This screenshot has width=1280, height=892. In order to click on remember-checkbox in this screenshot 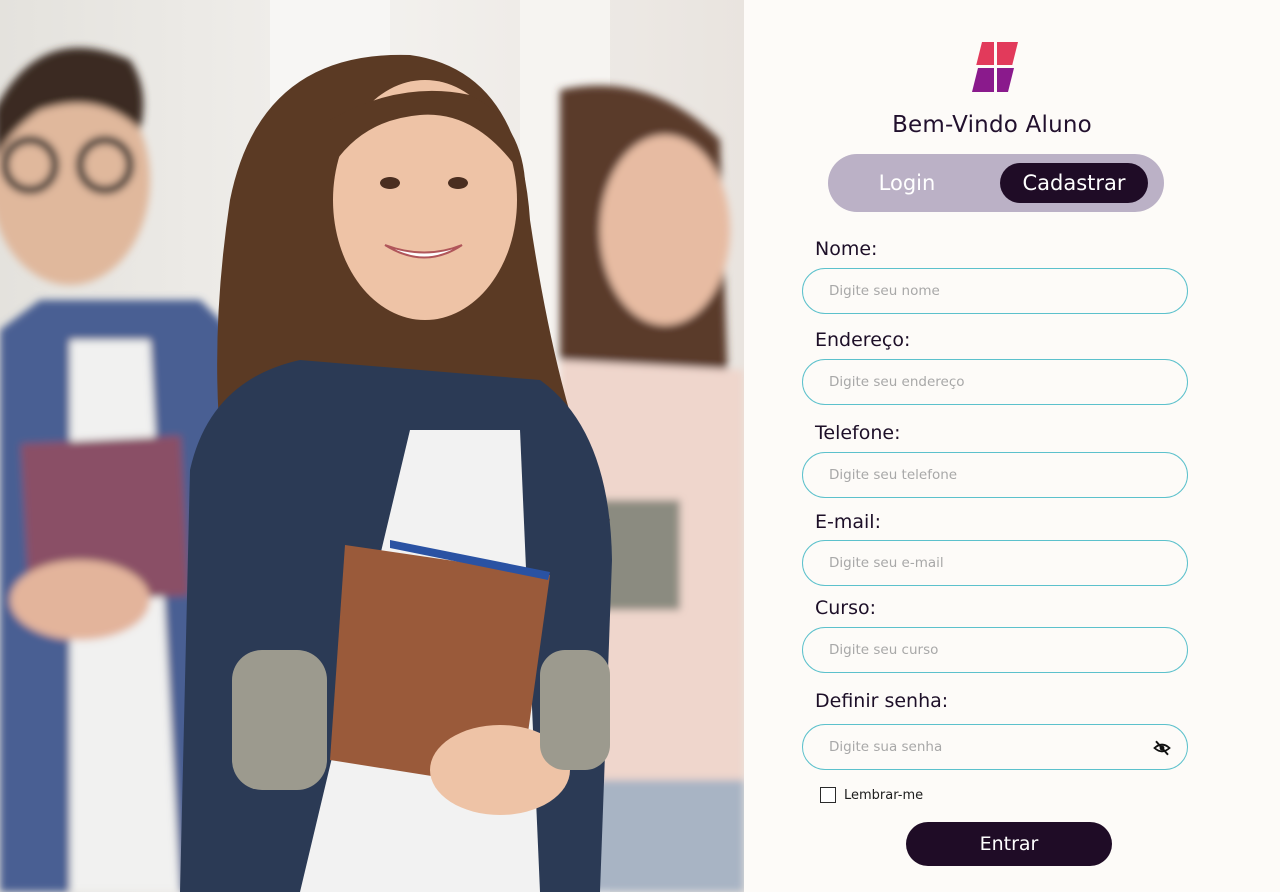, I will do `click(828, 795)`.